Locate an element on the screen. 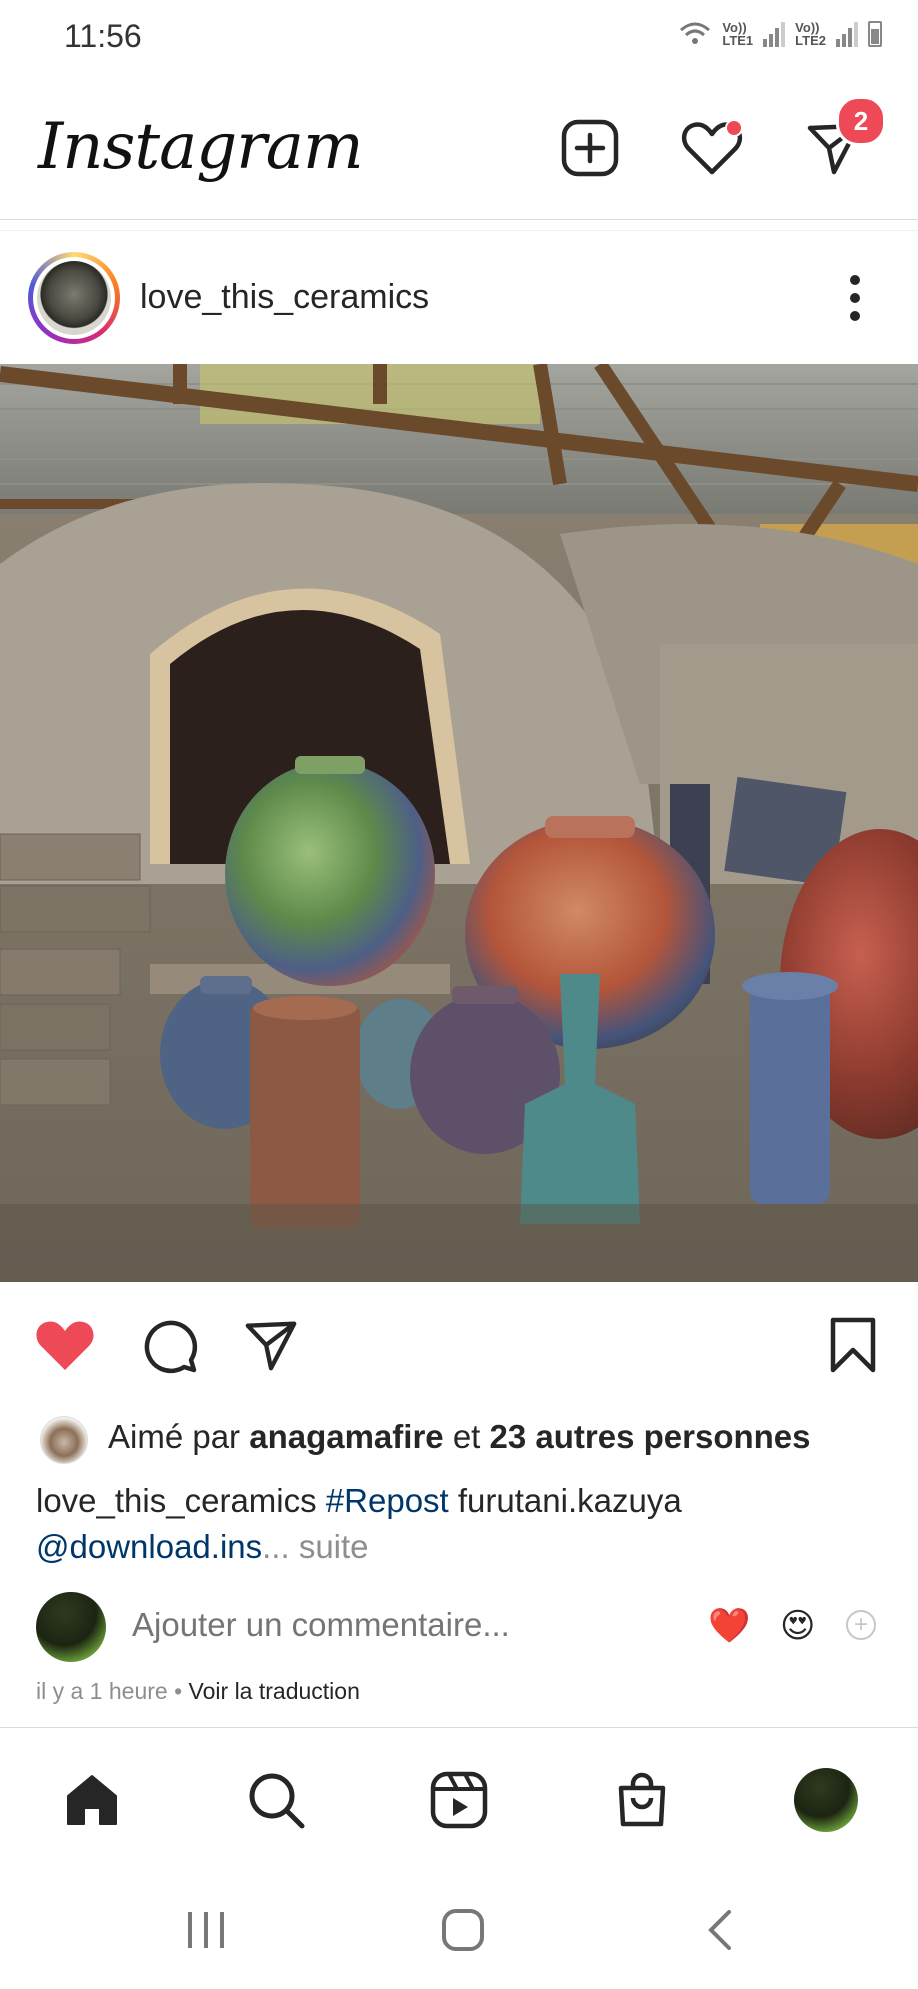  post-timestamp: il y a 1 heure is located at coordinates (102, 1691).